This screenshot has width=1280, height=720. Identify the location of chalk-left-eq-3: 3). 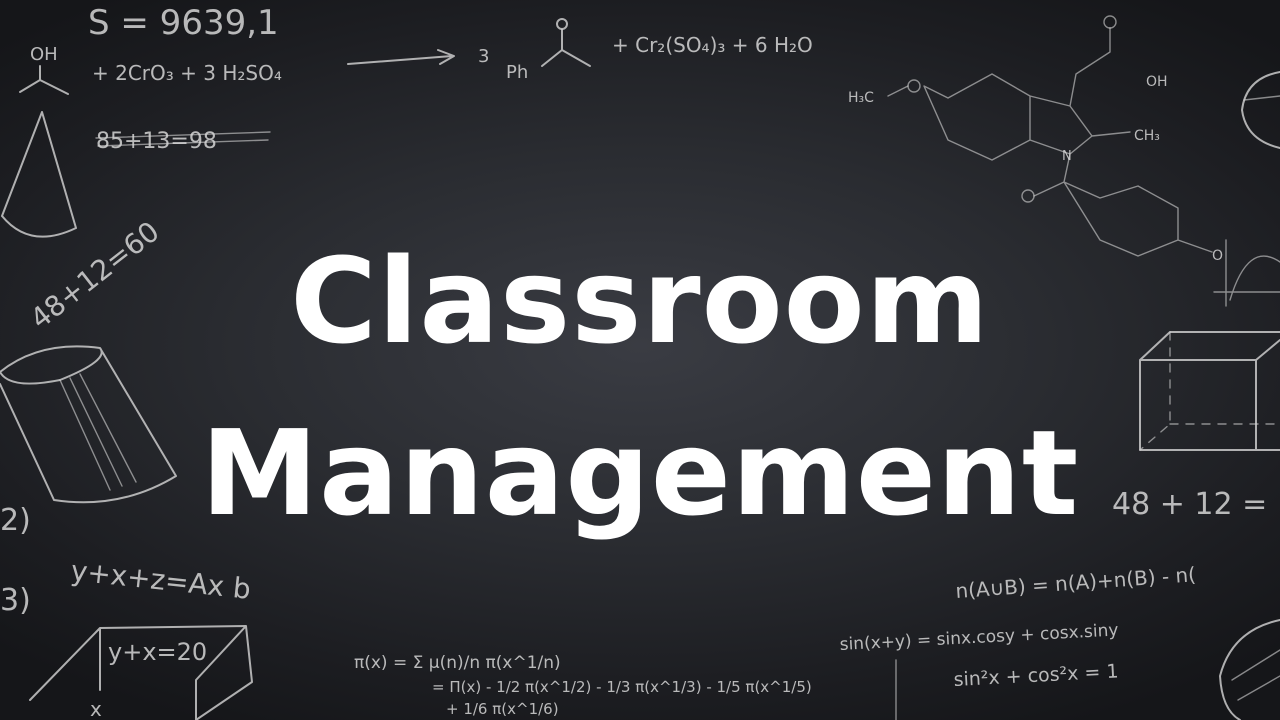
(15, 600).